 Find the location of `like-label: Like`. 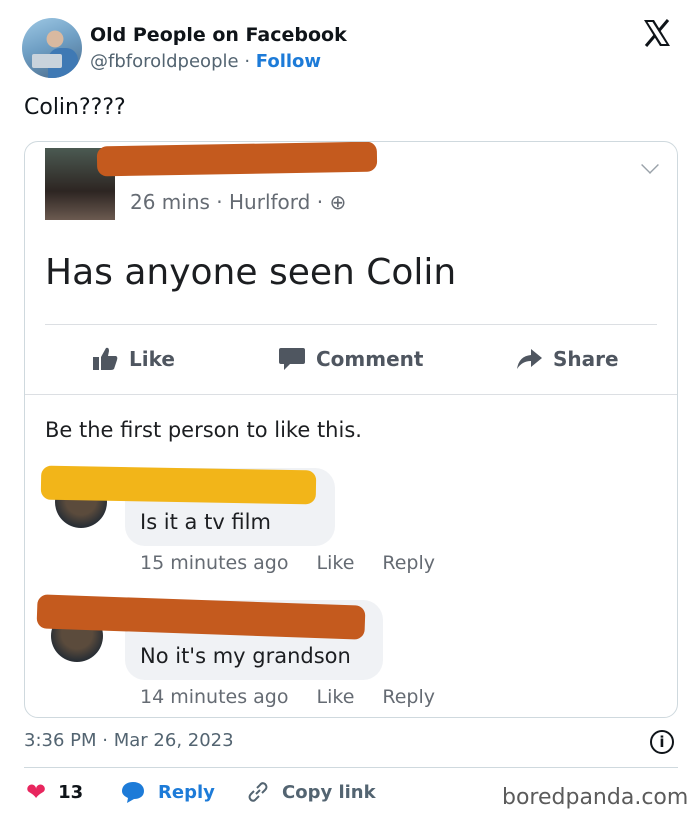

like-label: Like is located at coordinates (152, 359).